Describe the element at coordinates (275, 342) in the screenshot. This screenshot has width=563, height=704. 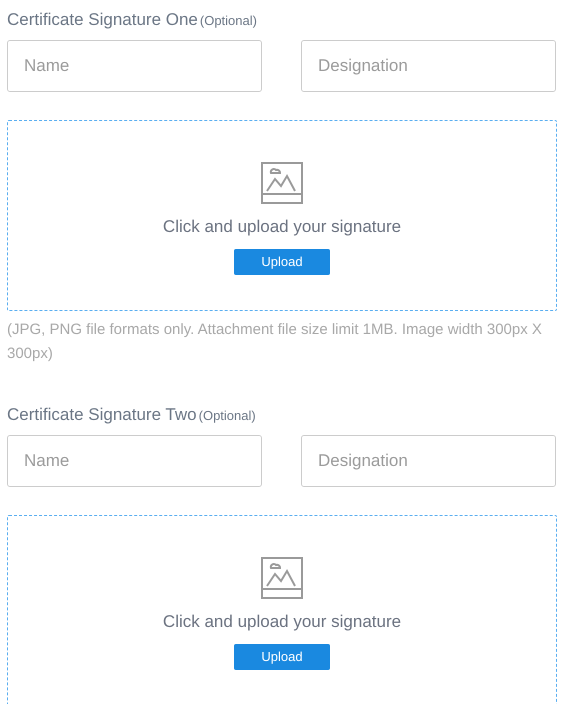
I see `file-format-note: (JPG, PNG file formats only. Attachment file size limit 1MB. Image width 300px X 300px)` at that location.